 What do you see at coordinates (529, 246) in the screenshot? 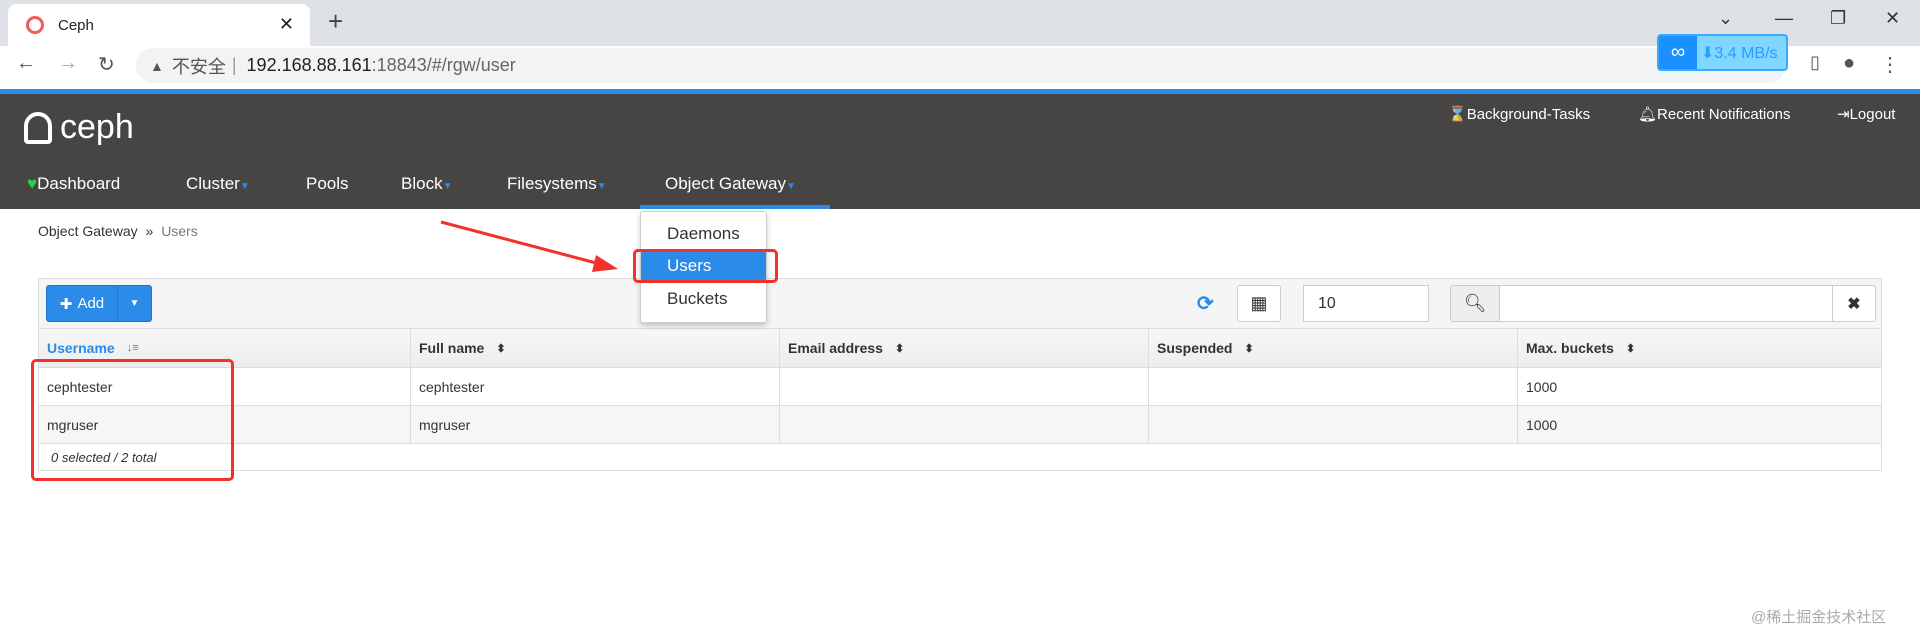
I see `annotation-arrow` at bounding box center [529, 246].